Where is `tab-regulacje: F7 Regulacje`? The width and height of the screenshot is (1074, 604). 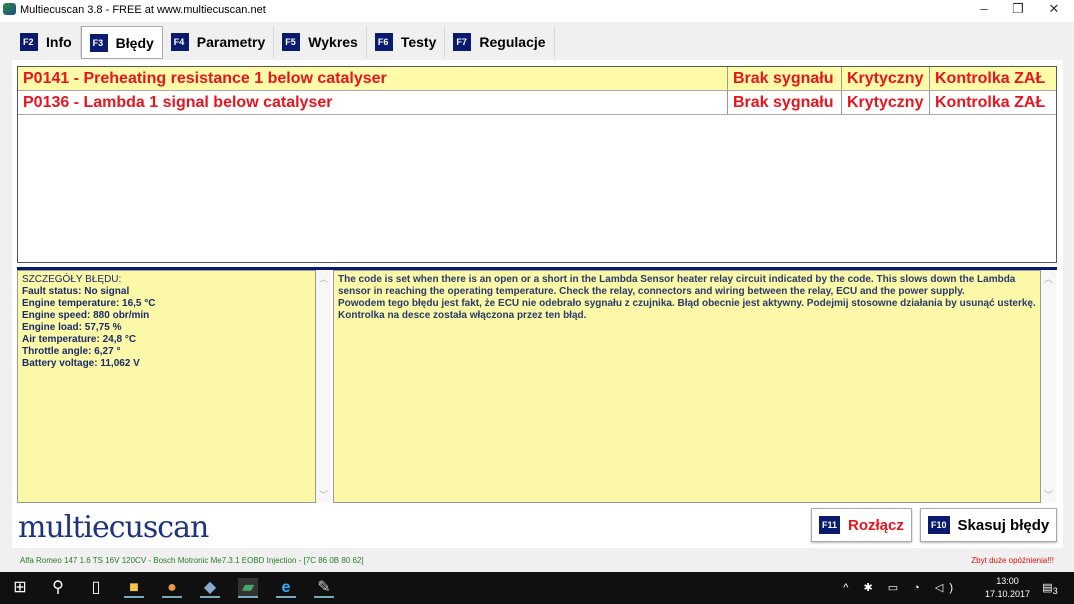
tab-regulacje: F7 Regulacje is located at coordinates (500, 42).